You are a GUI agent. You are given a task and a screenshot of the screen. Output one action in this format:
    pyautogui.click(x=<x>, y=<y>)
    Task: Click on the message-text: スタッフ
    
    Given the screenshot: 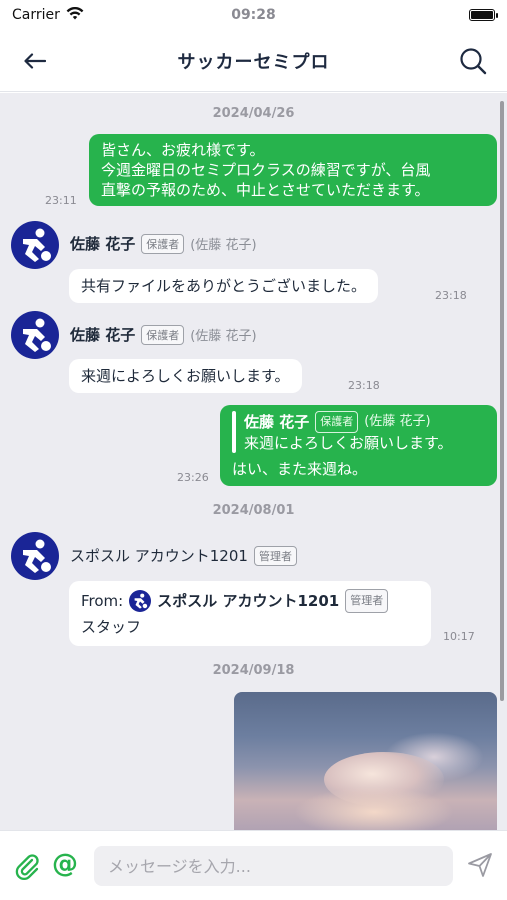 What is the action you would take?
    pyautogui.click(x=111, y=627)
    